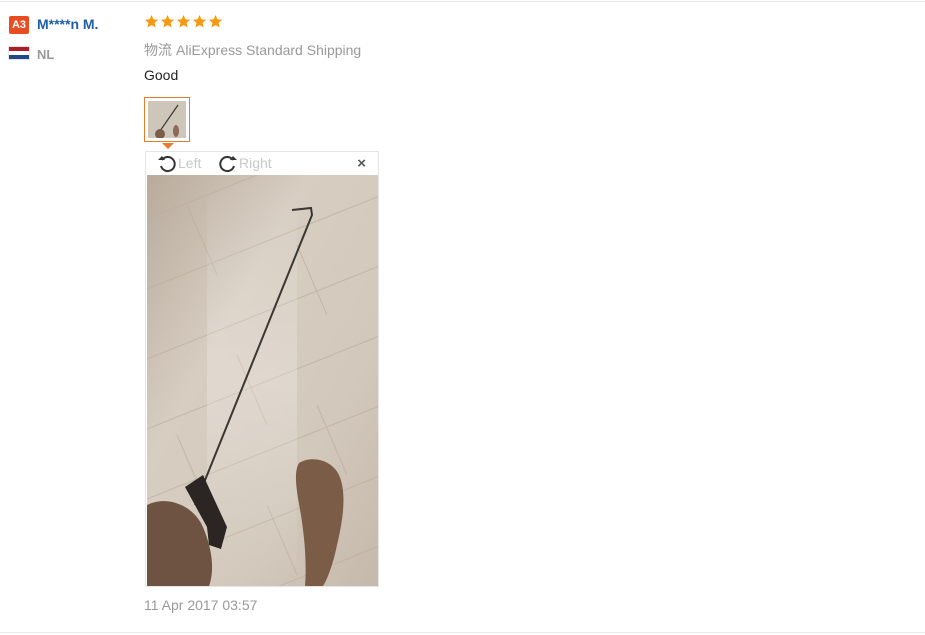 This screenshot has width=925, height=635. What do you see at coordinates (19, 25) in the screenshot?
I see `user-level-badge: A3` at bounding box center [19, 25].